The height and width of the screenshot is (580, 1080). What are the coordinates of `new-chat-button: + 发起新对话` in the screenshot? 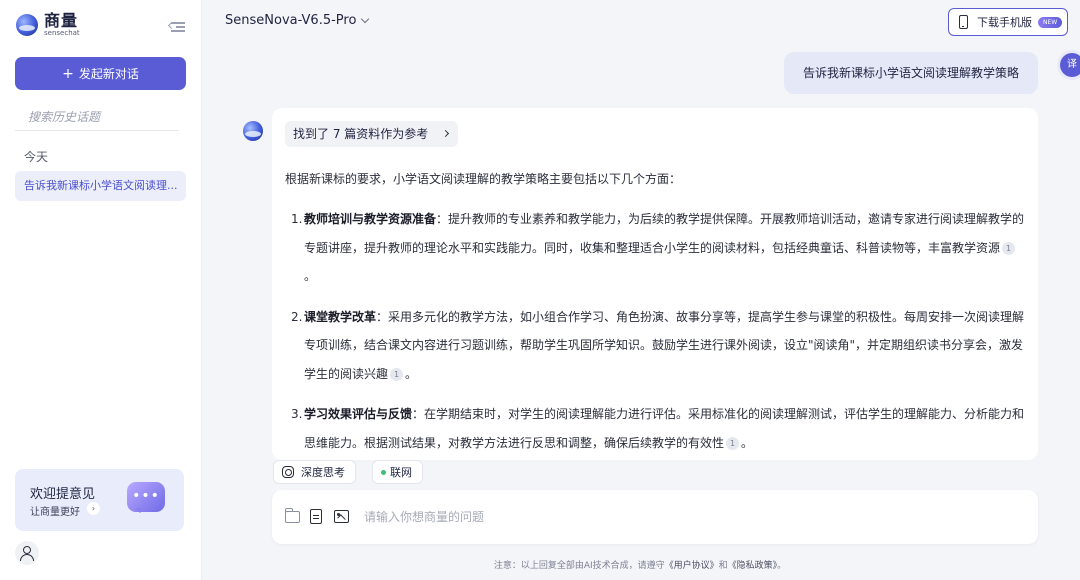 It's located at (100, 73).